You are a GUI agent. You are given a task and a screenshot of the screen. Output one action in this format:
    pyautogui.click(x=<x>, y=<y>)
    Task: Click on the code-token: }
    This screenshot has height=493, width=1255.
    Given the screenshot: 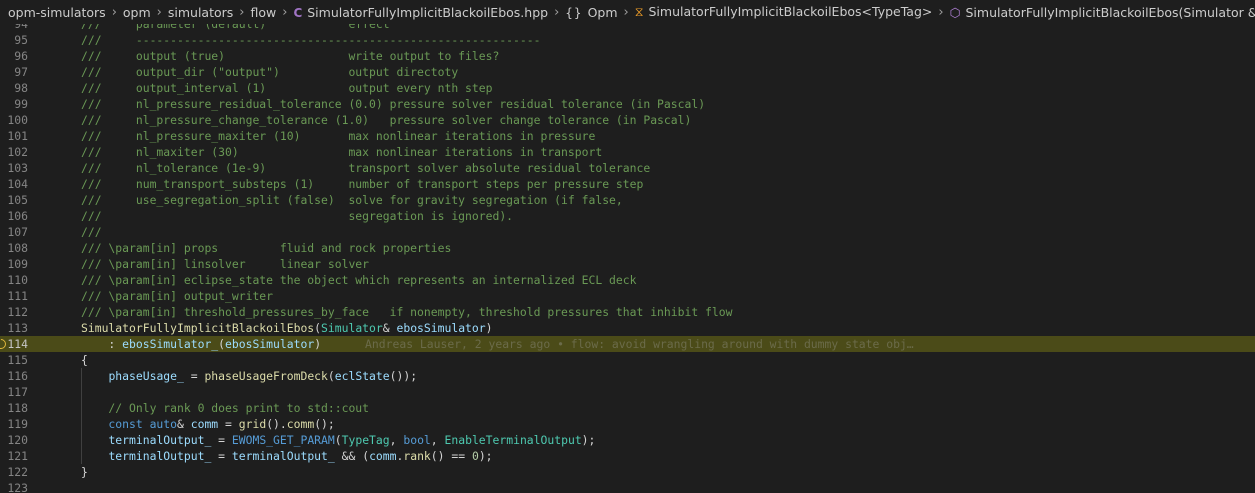 What is the action you would take?
    pyautogui.click(x=84, y=472)
    